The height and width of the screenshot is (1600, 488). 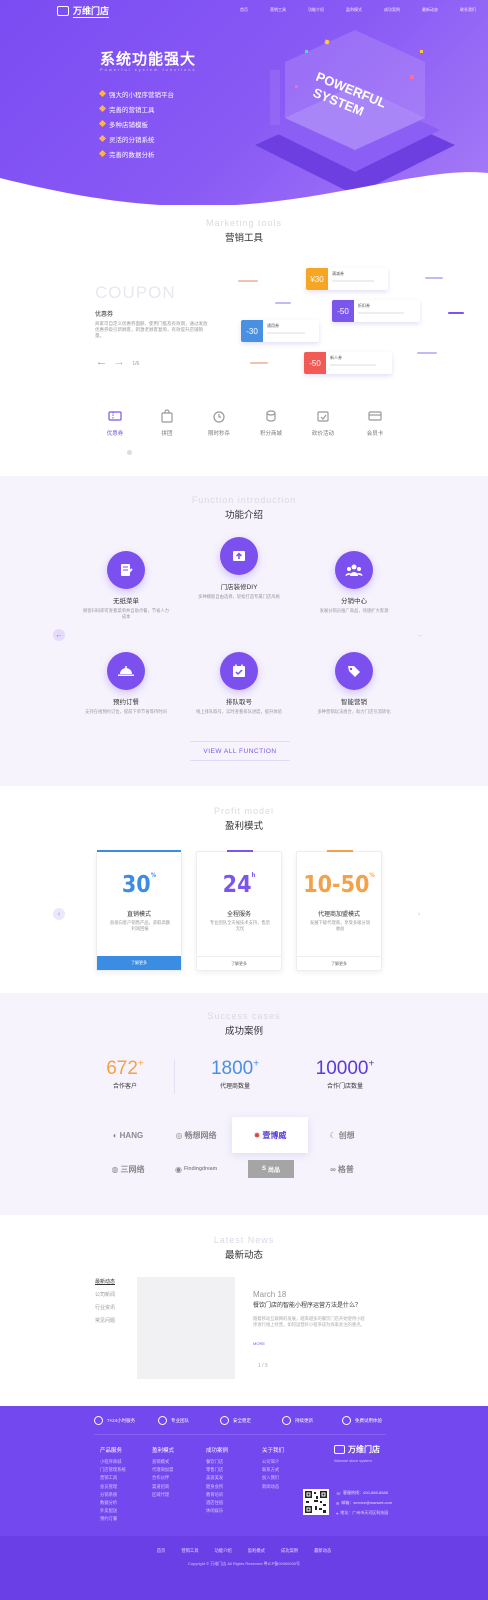 What do you see at coordinates (316, 10) in the screenshot?
I see `nav-item-functions: 功能介绍` at bounding box center [316, 10].